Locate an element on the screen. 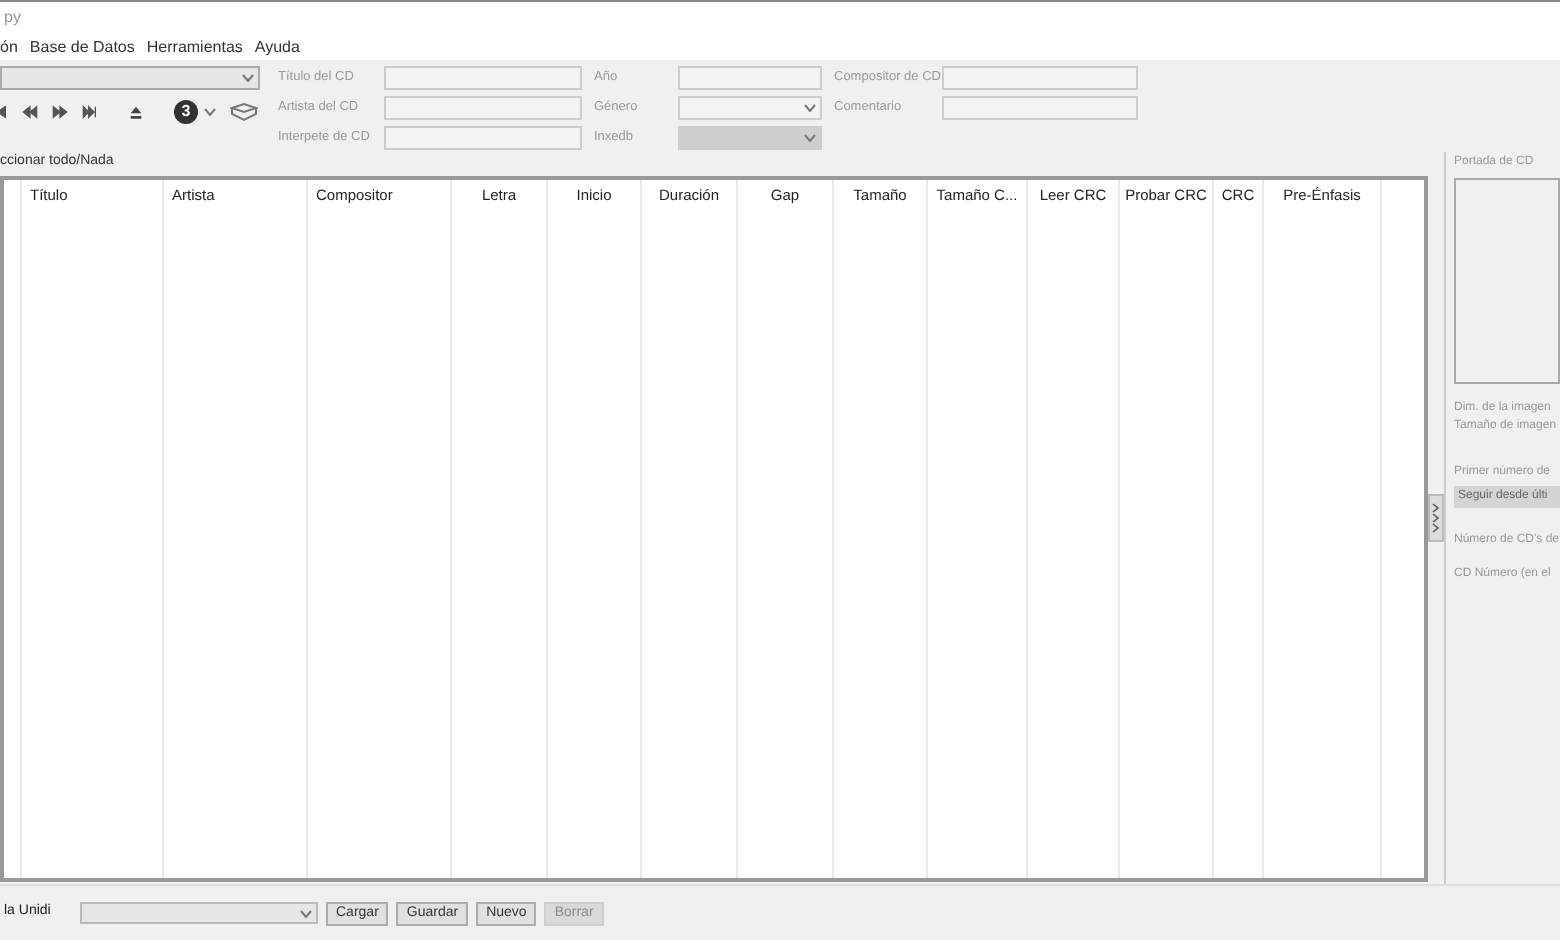 This screenshot has height=940, width=1560. drive-select is located at coordinates (130, 78).